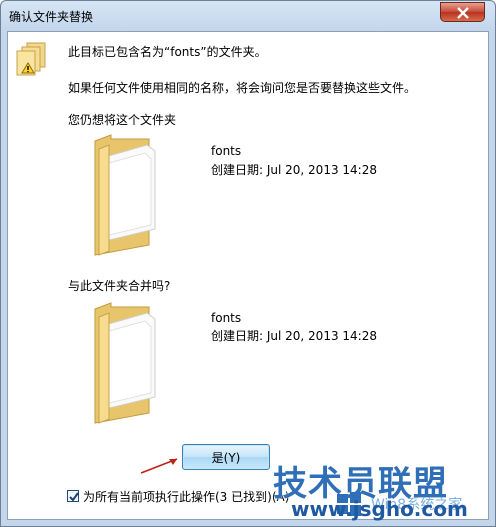 The image size is (496, 527). I want to click on target-folder-name: fonts, so click(226, 151).